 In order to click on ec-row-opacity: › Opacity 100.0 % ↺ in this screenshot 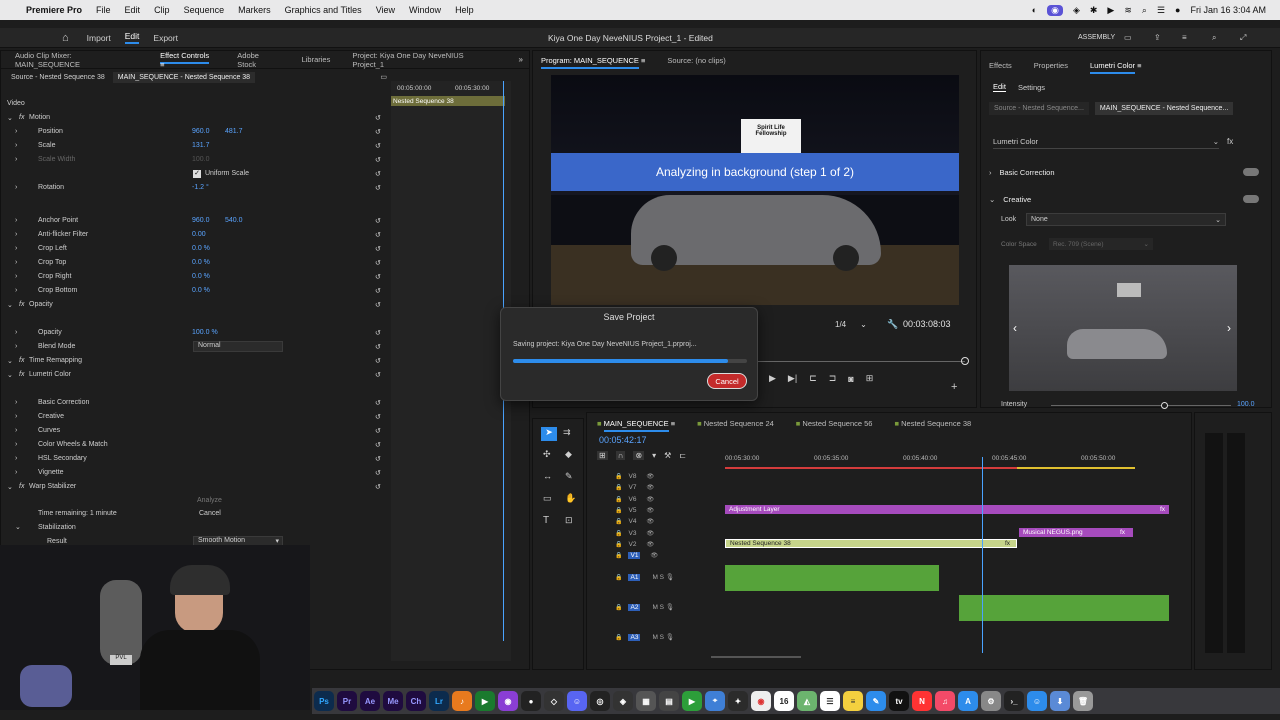, I will do `click(196, 332)`.